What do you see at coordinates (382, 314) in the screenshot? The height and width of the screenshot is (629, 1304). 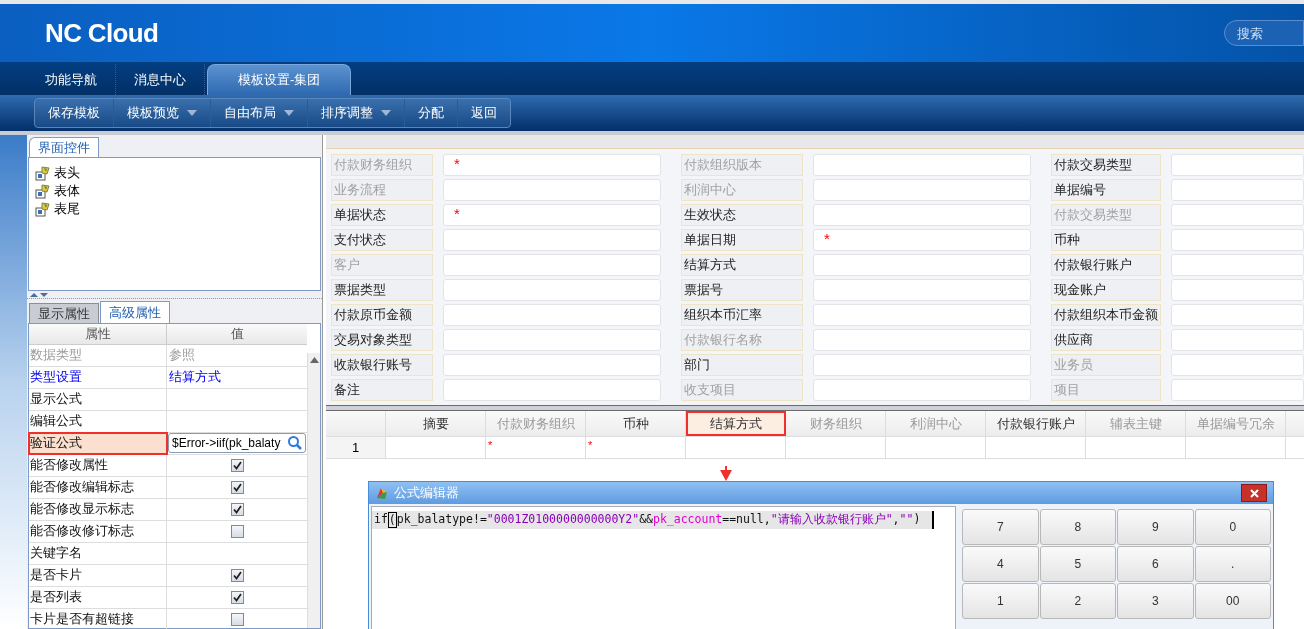 I see `field-label: 付款原币金额` at bounding box center [382, 314].